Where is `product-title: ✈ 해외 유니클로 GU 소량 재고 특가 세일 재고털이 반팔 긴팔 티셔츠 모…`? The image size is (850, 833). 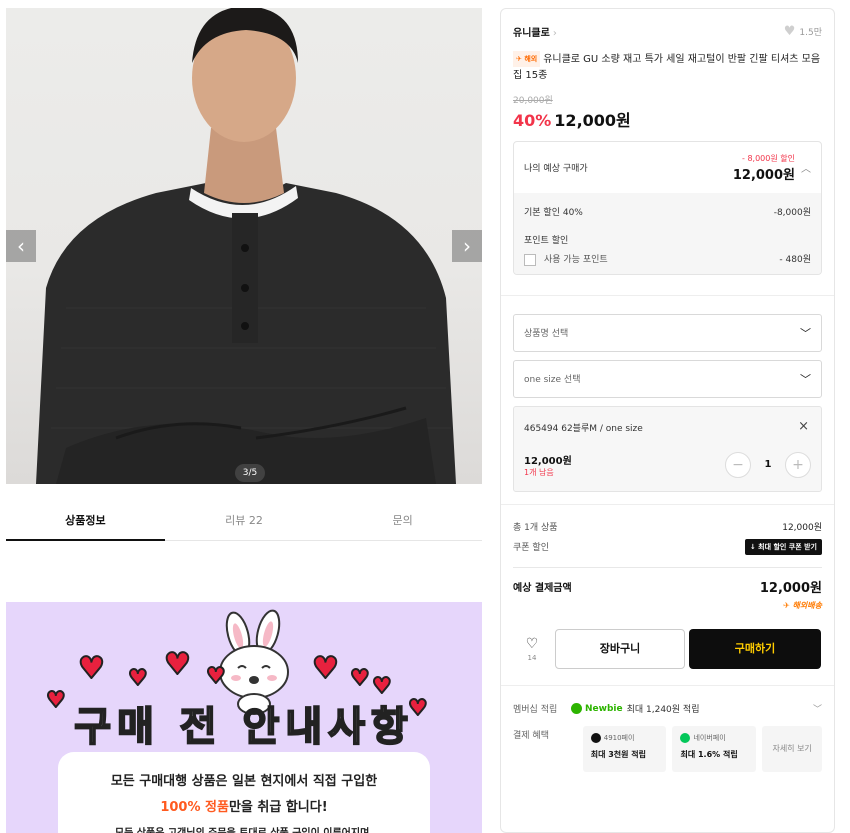
product-title: ✈ 해외 유니클로 GU 소량 재고 특가 세일 재고털이 반팔 긴팔 티셔츠 모… is located at coordinates (667, 63).